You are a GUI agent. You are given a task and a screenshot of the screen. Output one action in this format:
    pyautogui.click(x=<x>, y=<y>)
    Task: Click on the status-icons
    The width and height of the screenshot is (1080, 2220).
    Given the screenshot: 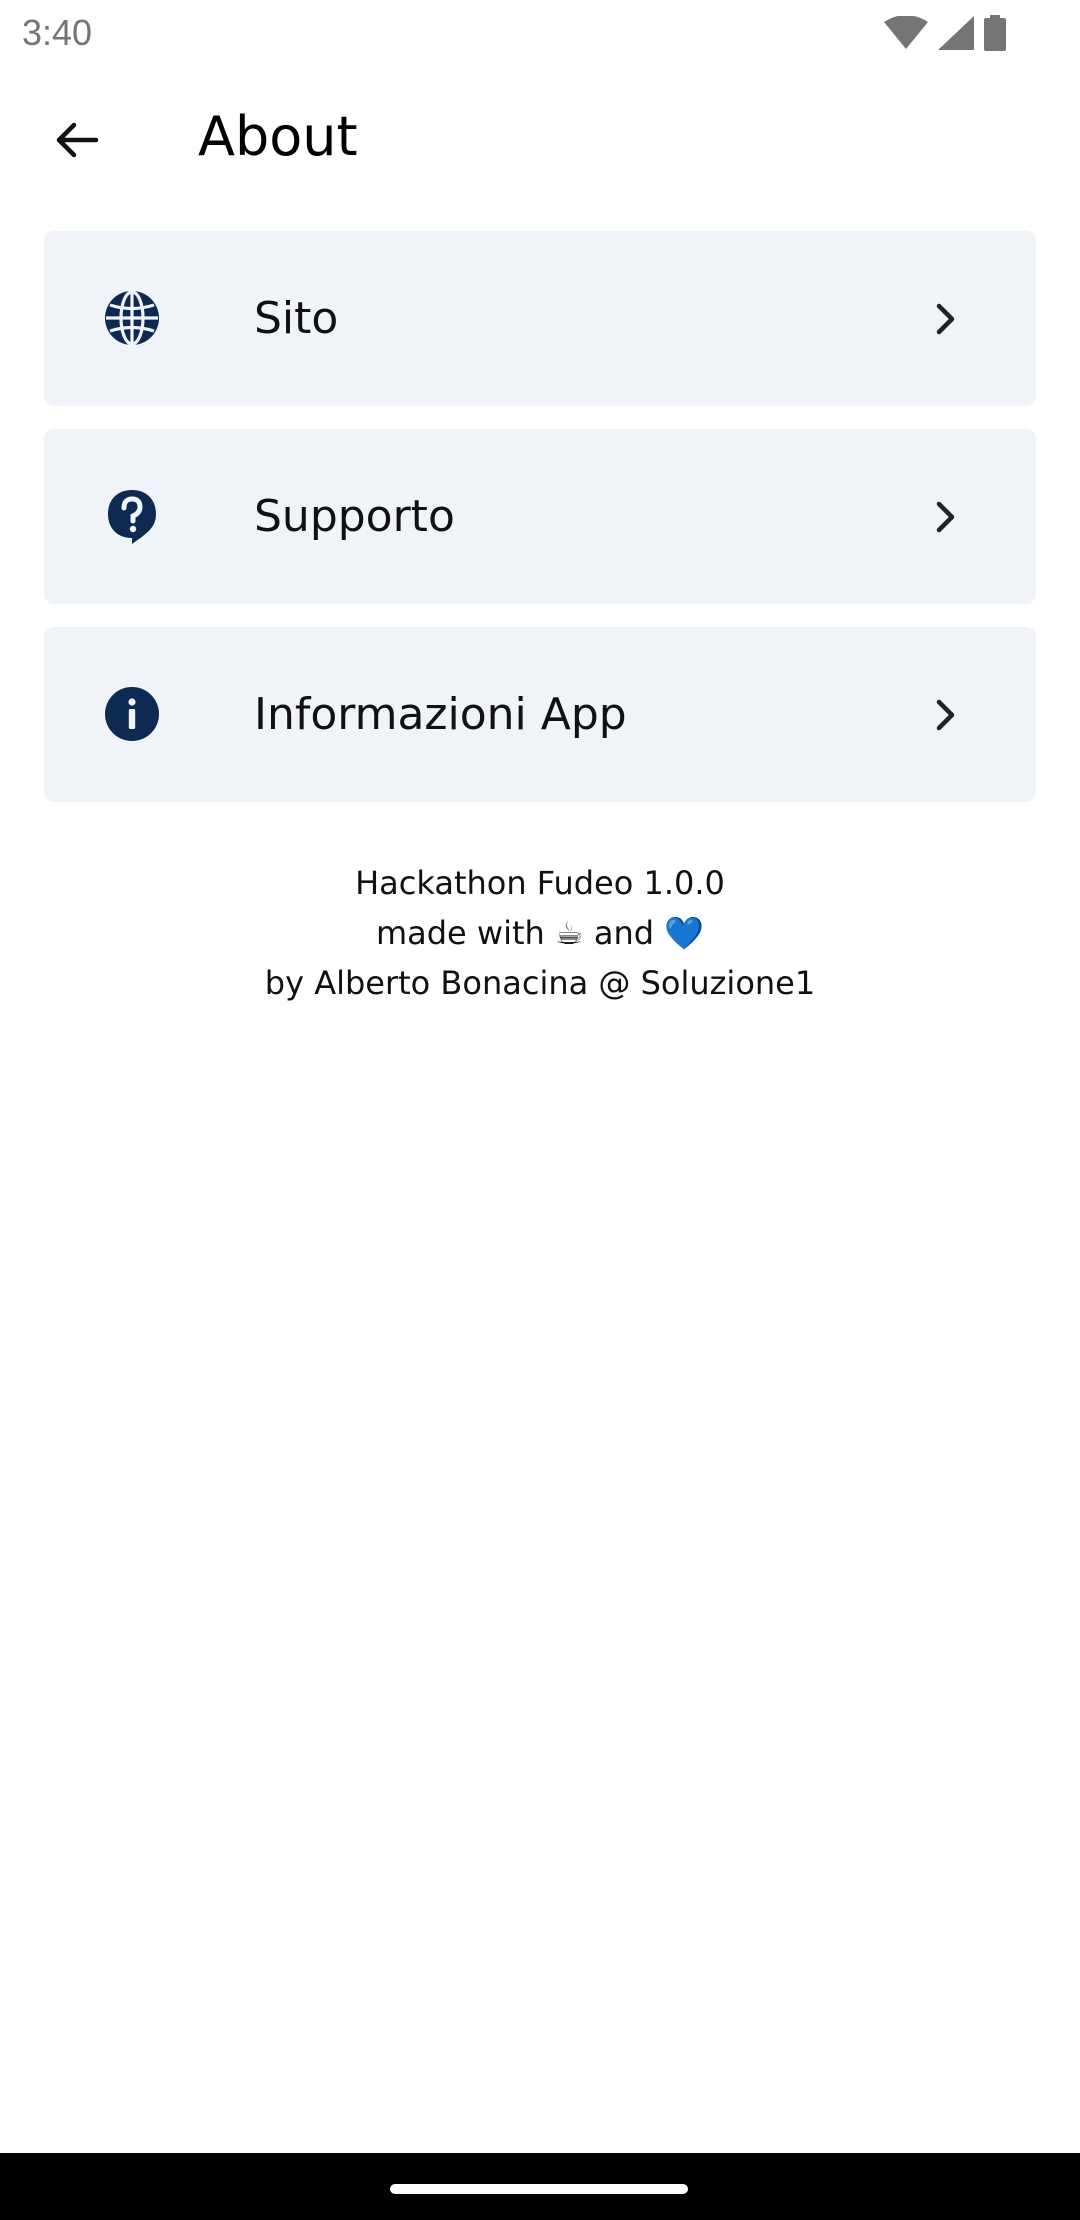 What is the action you would take?
    pyautogui.click(x=945, y=33)
    